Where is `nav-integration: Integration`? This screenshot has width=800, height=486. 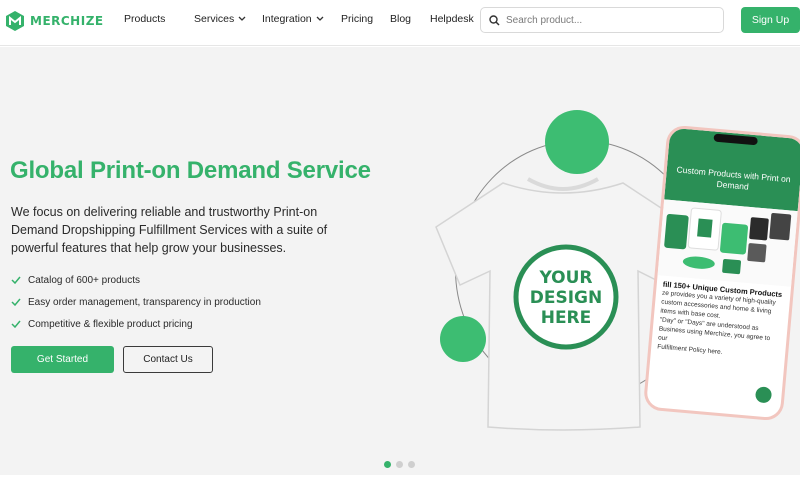 nav-integration: Integration is located at coordinates (293, 19).